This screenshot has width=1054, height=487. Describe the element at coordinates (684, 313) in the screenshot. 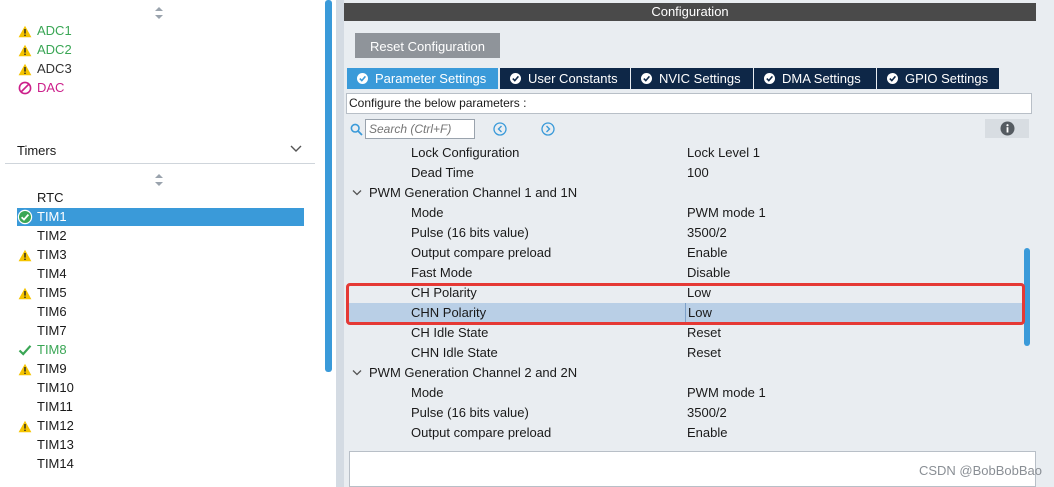

I see `parameter-row: CHN Polarity Low` at that location.